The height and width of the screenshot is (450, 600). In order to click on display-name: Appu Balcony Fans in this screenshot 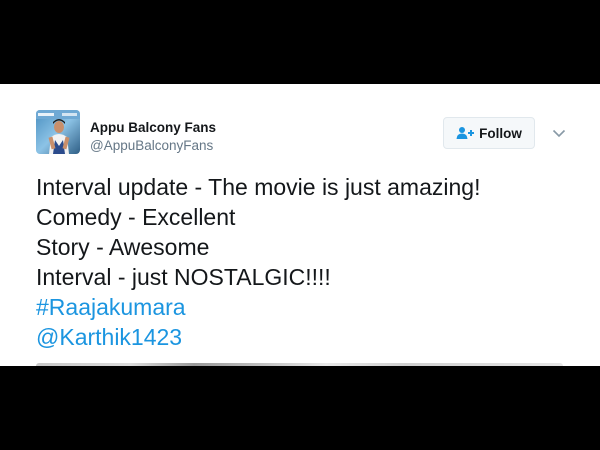, I will do `click(153, 128)`.